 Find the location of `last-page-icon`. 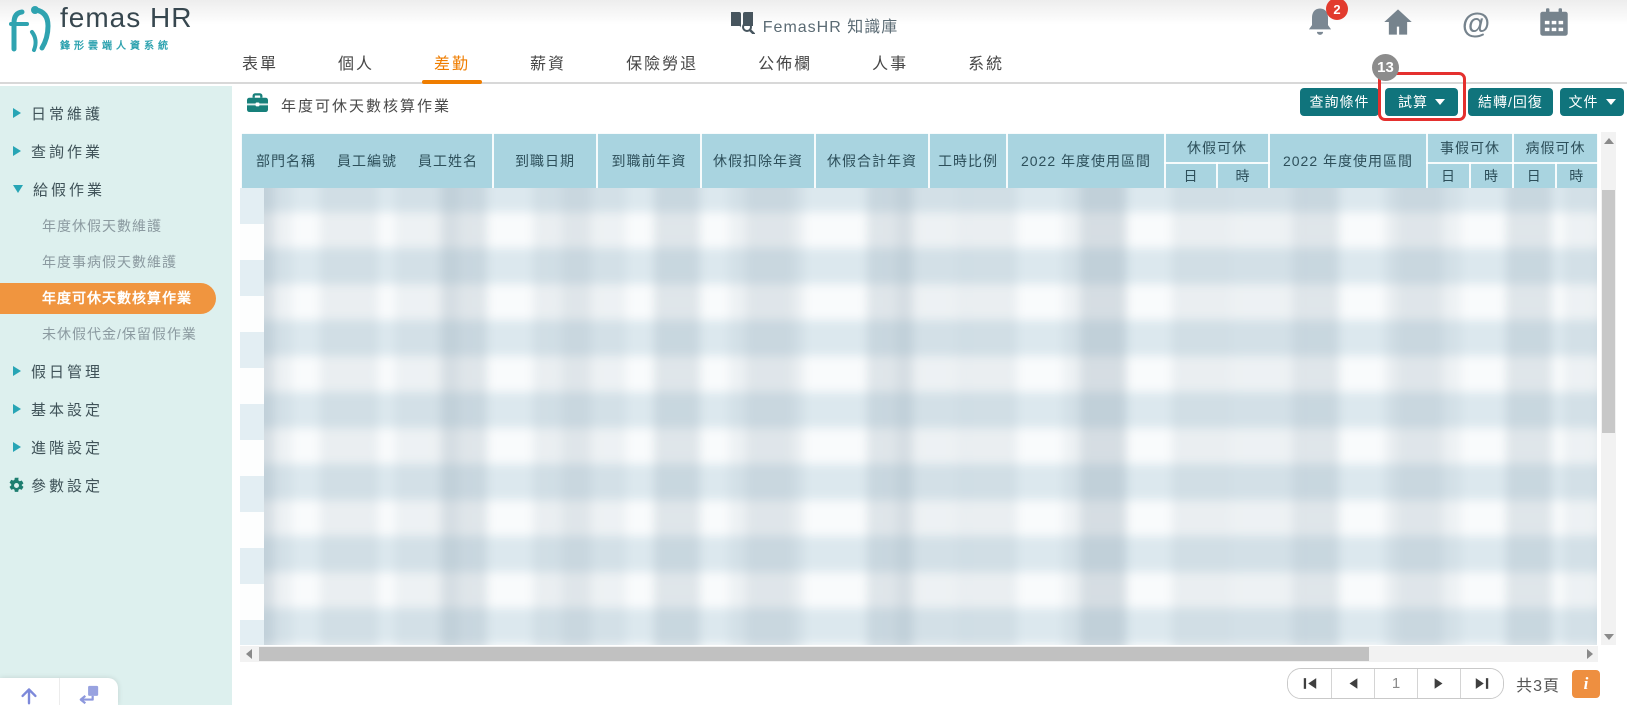

last-page-icon is located at coordinates (1482, 683).